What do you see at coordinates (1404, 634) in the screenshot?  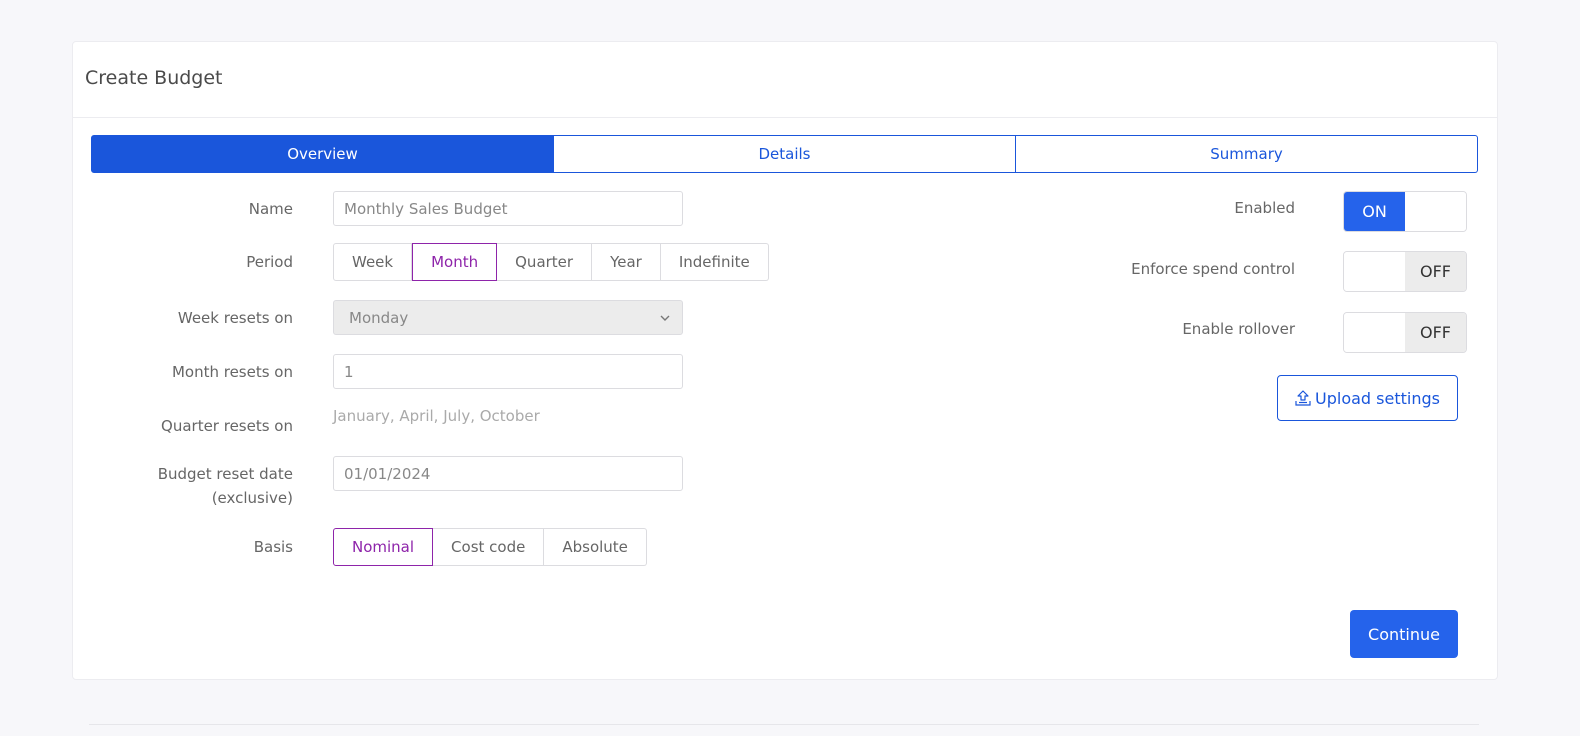 I see `continue-button: Continue` at bounding box center [1404, 634].